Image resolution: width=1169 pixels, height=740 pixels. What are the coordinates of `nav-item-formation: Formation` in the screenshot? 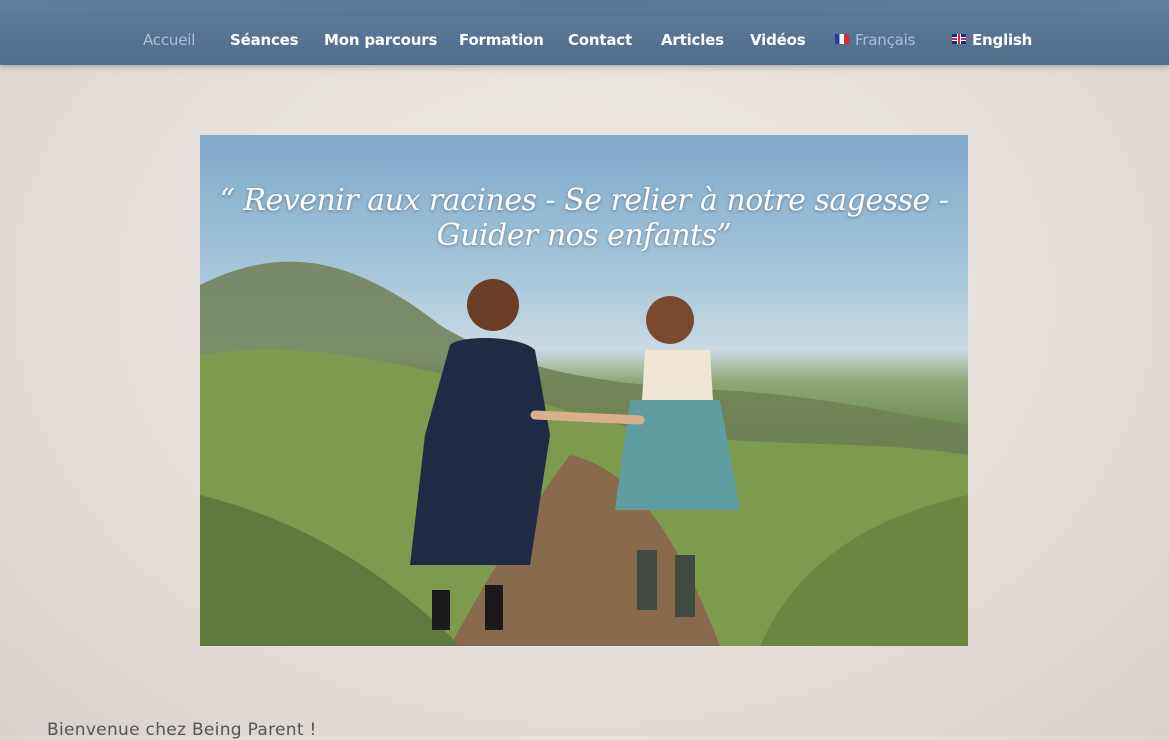 It's located at (501, 40).